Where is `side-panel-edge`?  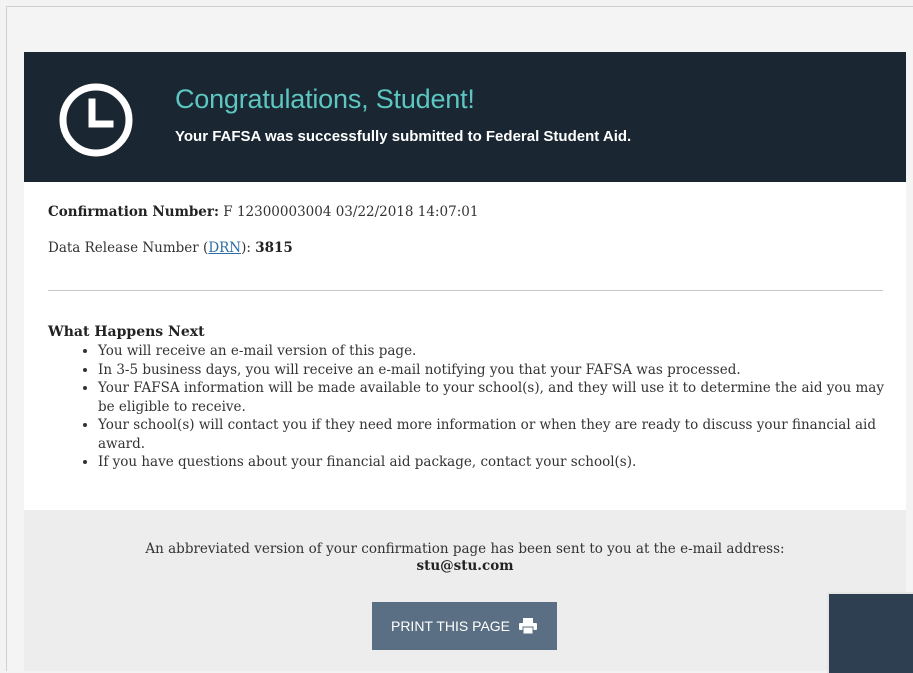 side-panel-edge is located at coordinates (870, 632).